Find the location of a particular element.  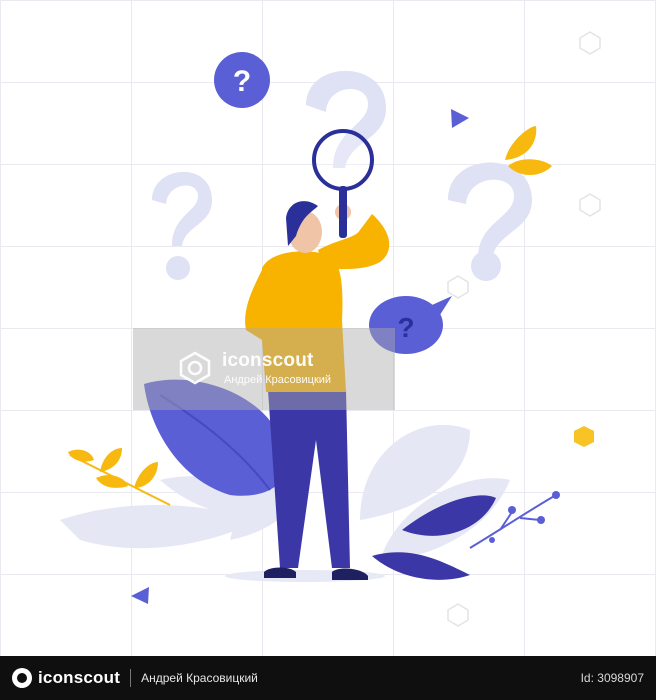

footer-logo: iconscout is located at coordinates (66, 678).